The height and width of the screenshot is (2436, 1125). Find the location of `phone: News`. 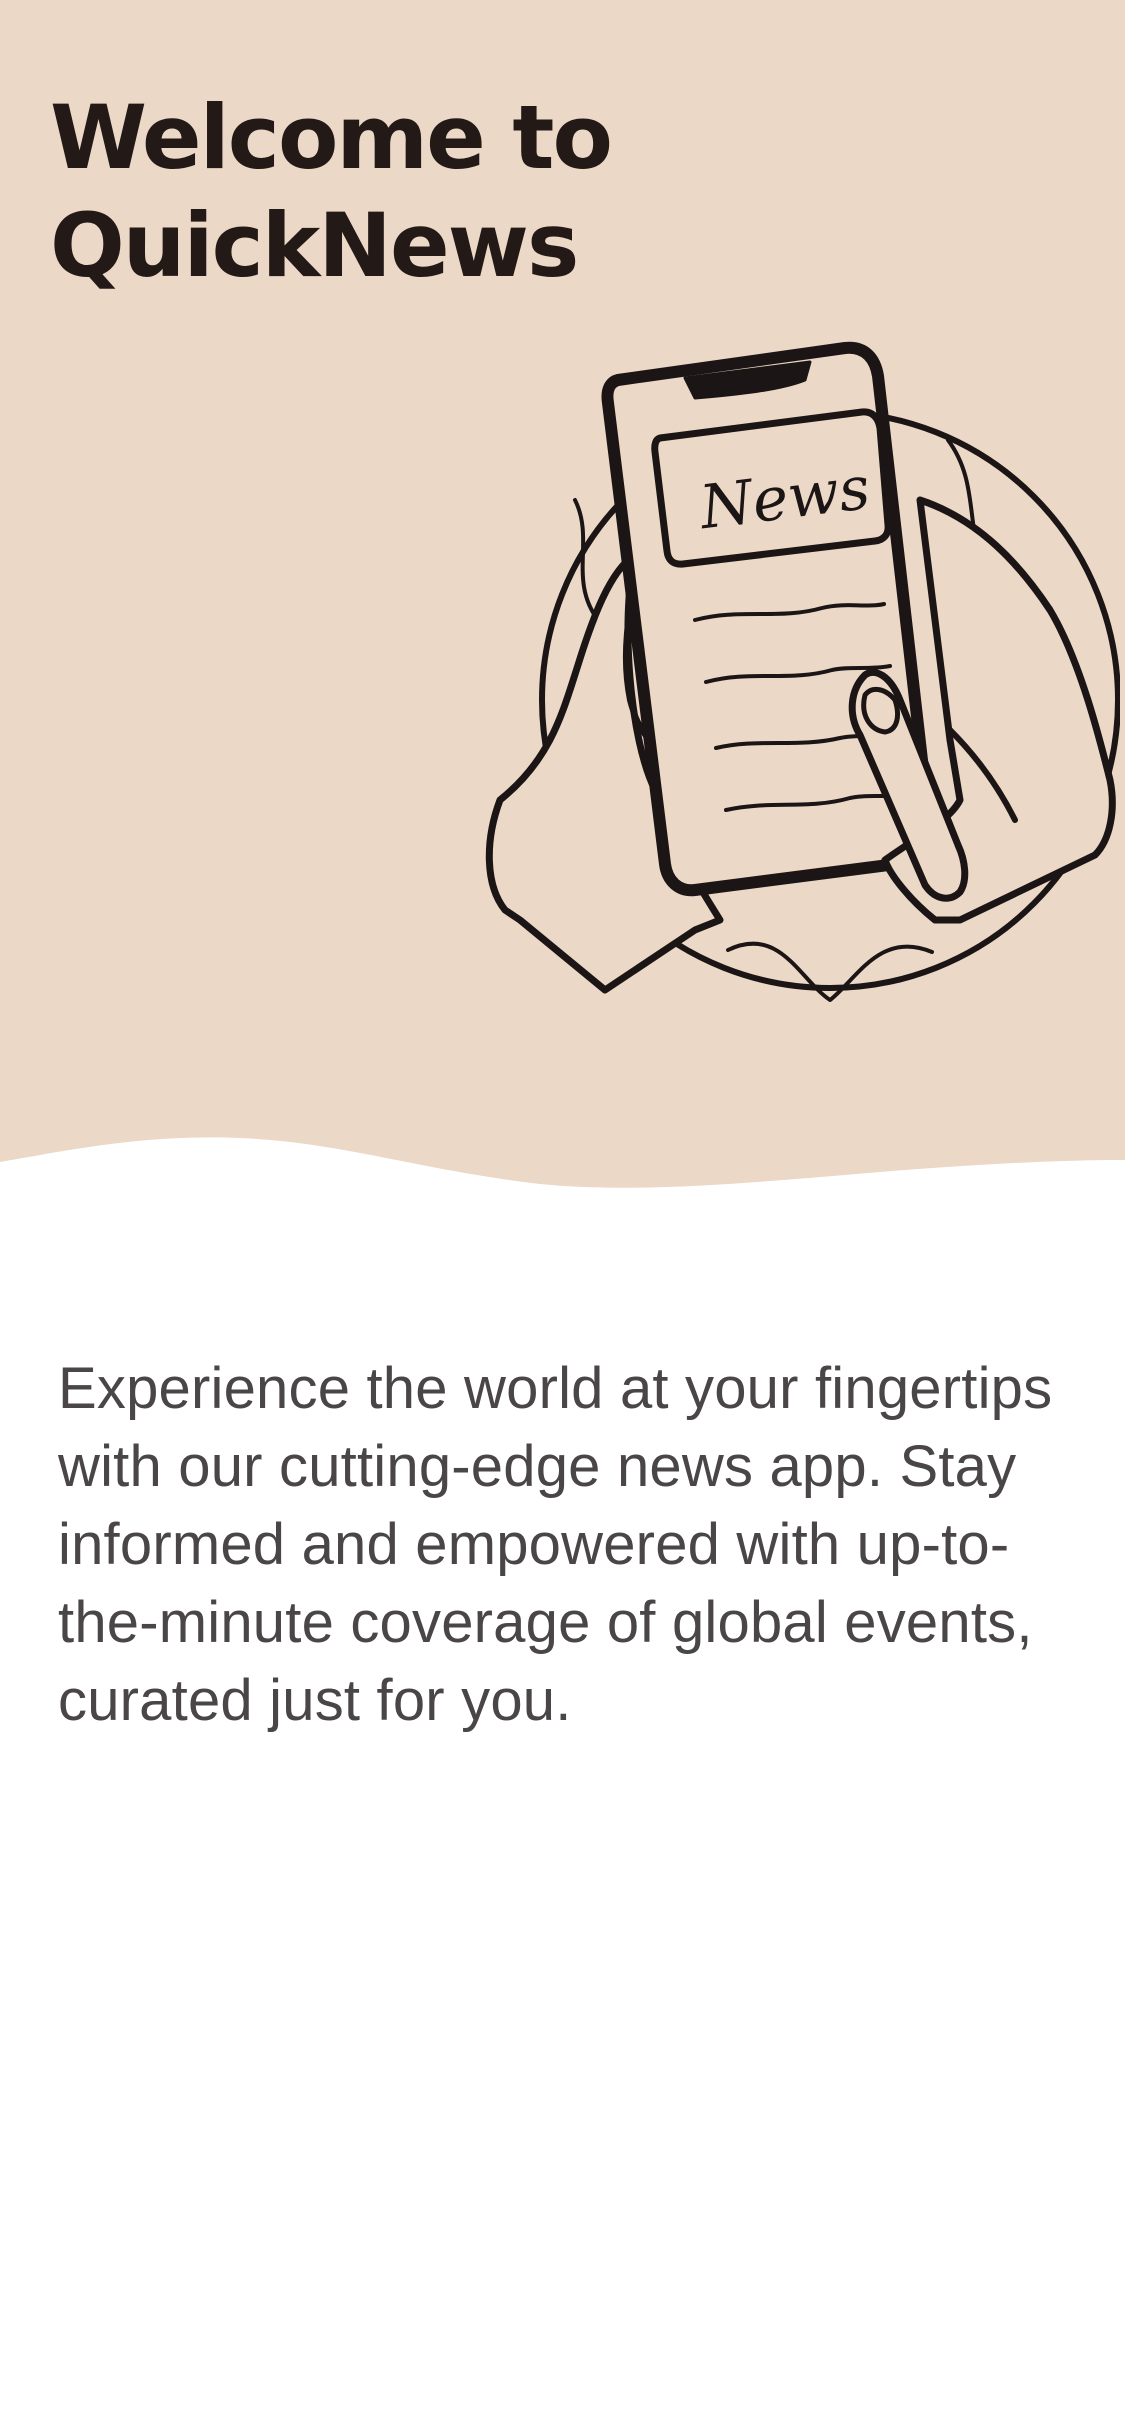

phone: News is located at coordinates (769, 619).